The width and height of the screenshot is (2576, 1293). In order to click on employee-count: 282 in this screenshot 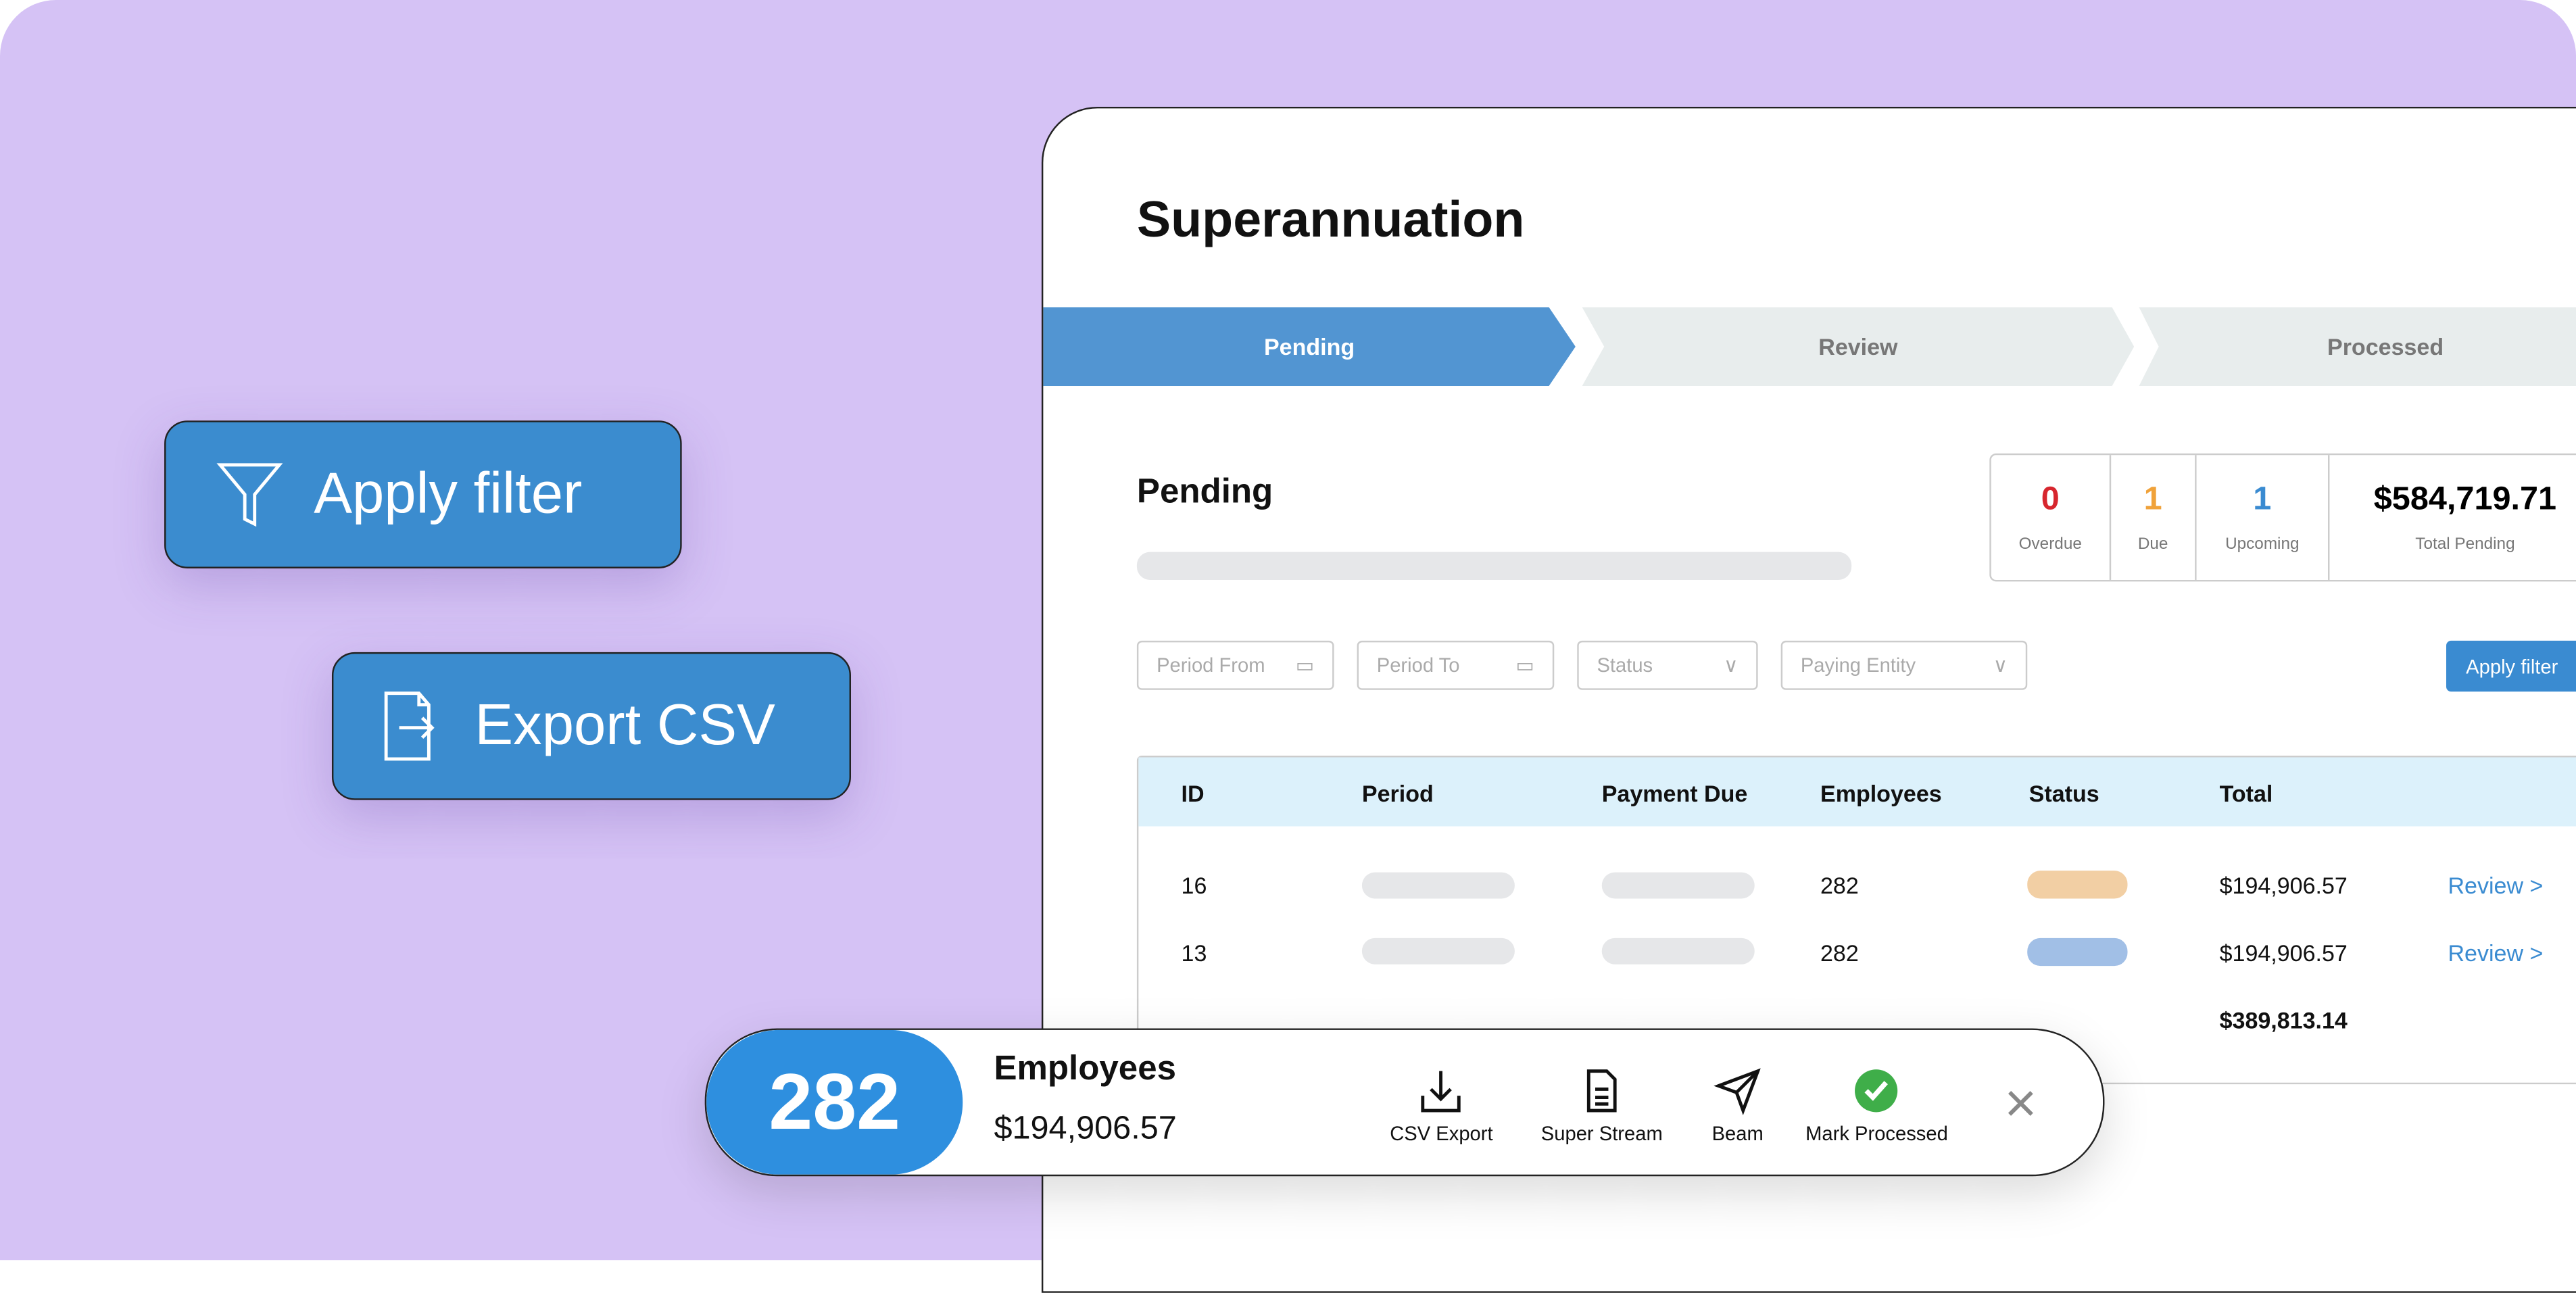, I will do `click(834, 1102)`.